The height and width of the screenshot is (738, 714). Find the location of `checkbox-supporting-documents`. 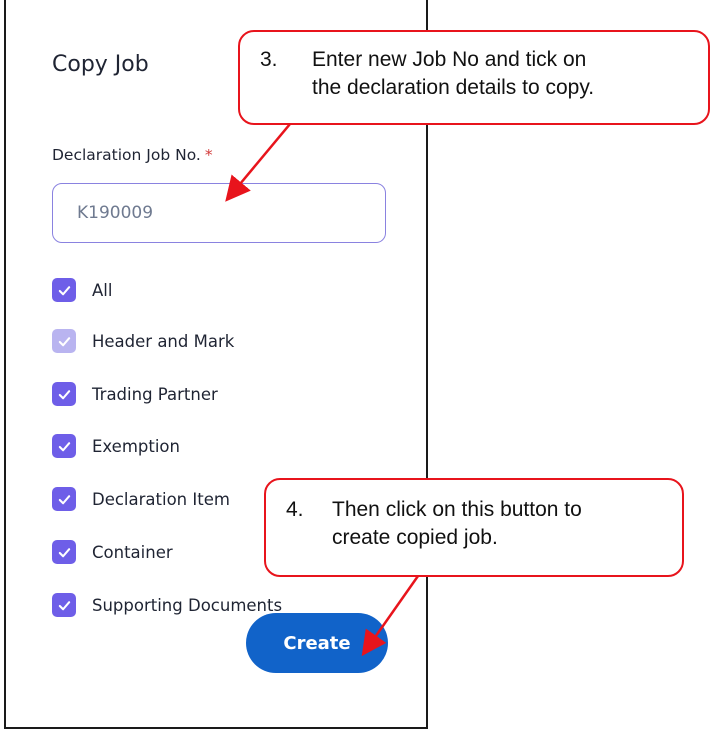

checkbox-supporting-documents is located at coordinates (64, 605).